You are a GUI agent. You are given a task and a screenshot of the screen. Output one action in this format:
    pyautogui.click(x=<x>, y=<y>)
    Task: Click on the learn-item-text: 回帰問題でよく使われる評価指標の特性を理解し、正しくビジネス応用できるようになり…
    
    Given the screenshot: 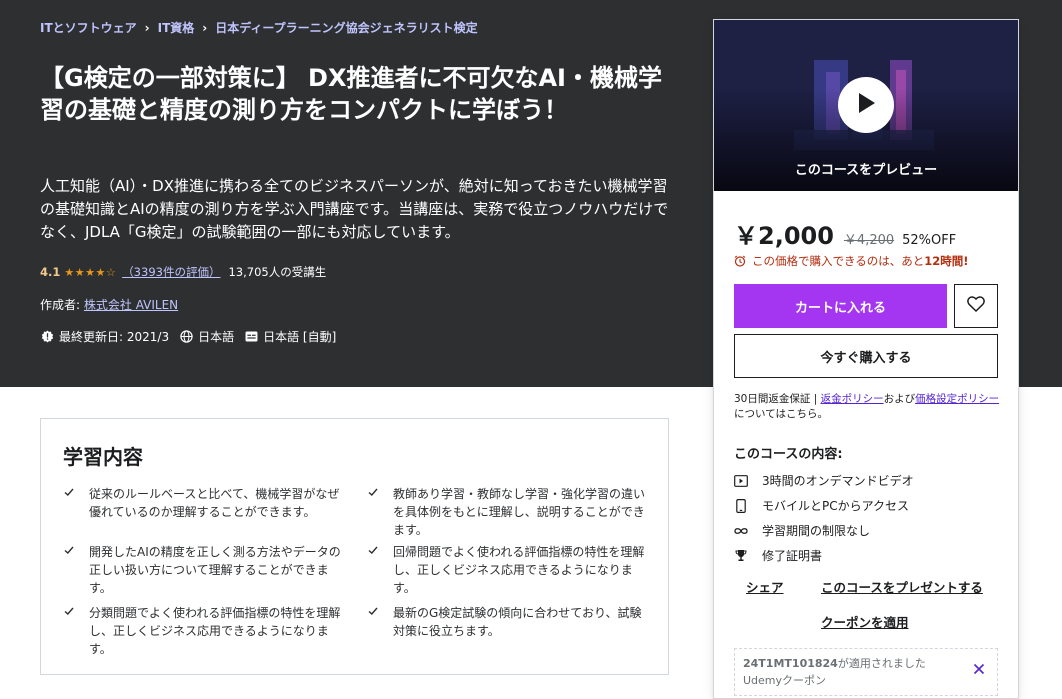 What is the action you would take?
    pyautogui.click(x=519, y=570)
    